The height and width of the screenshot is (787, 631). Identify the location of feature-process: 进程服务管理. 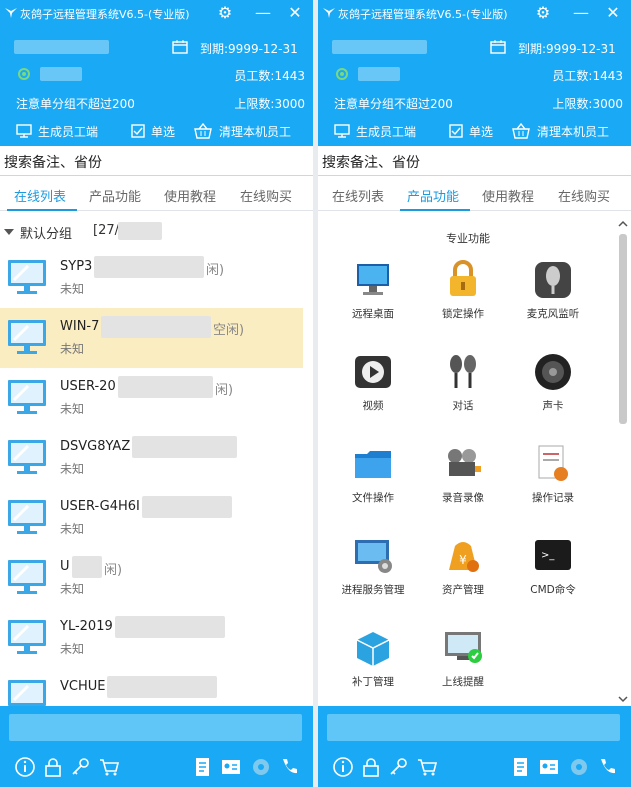
(373, 574).